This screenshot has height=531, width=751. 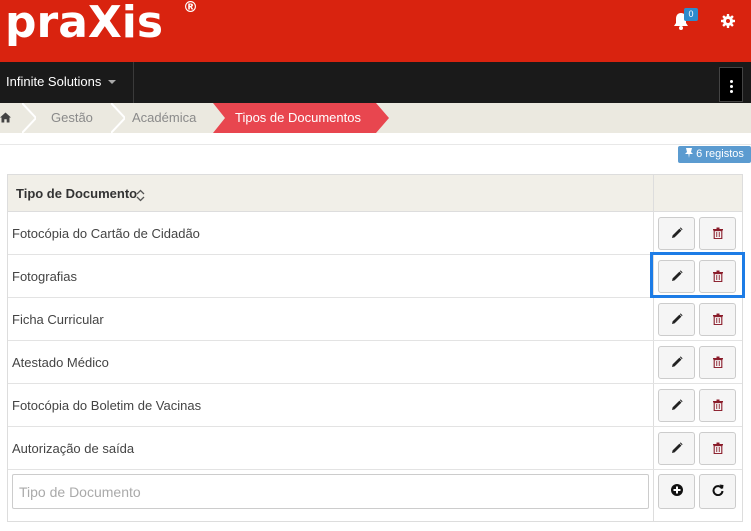 I want to click on refresh-button, so click(x=717, y=491).